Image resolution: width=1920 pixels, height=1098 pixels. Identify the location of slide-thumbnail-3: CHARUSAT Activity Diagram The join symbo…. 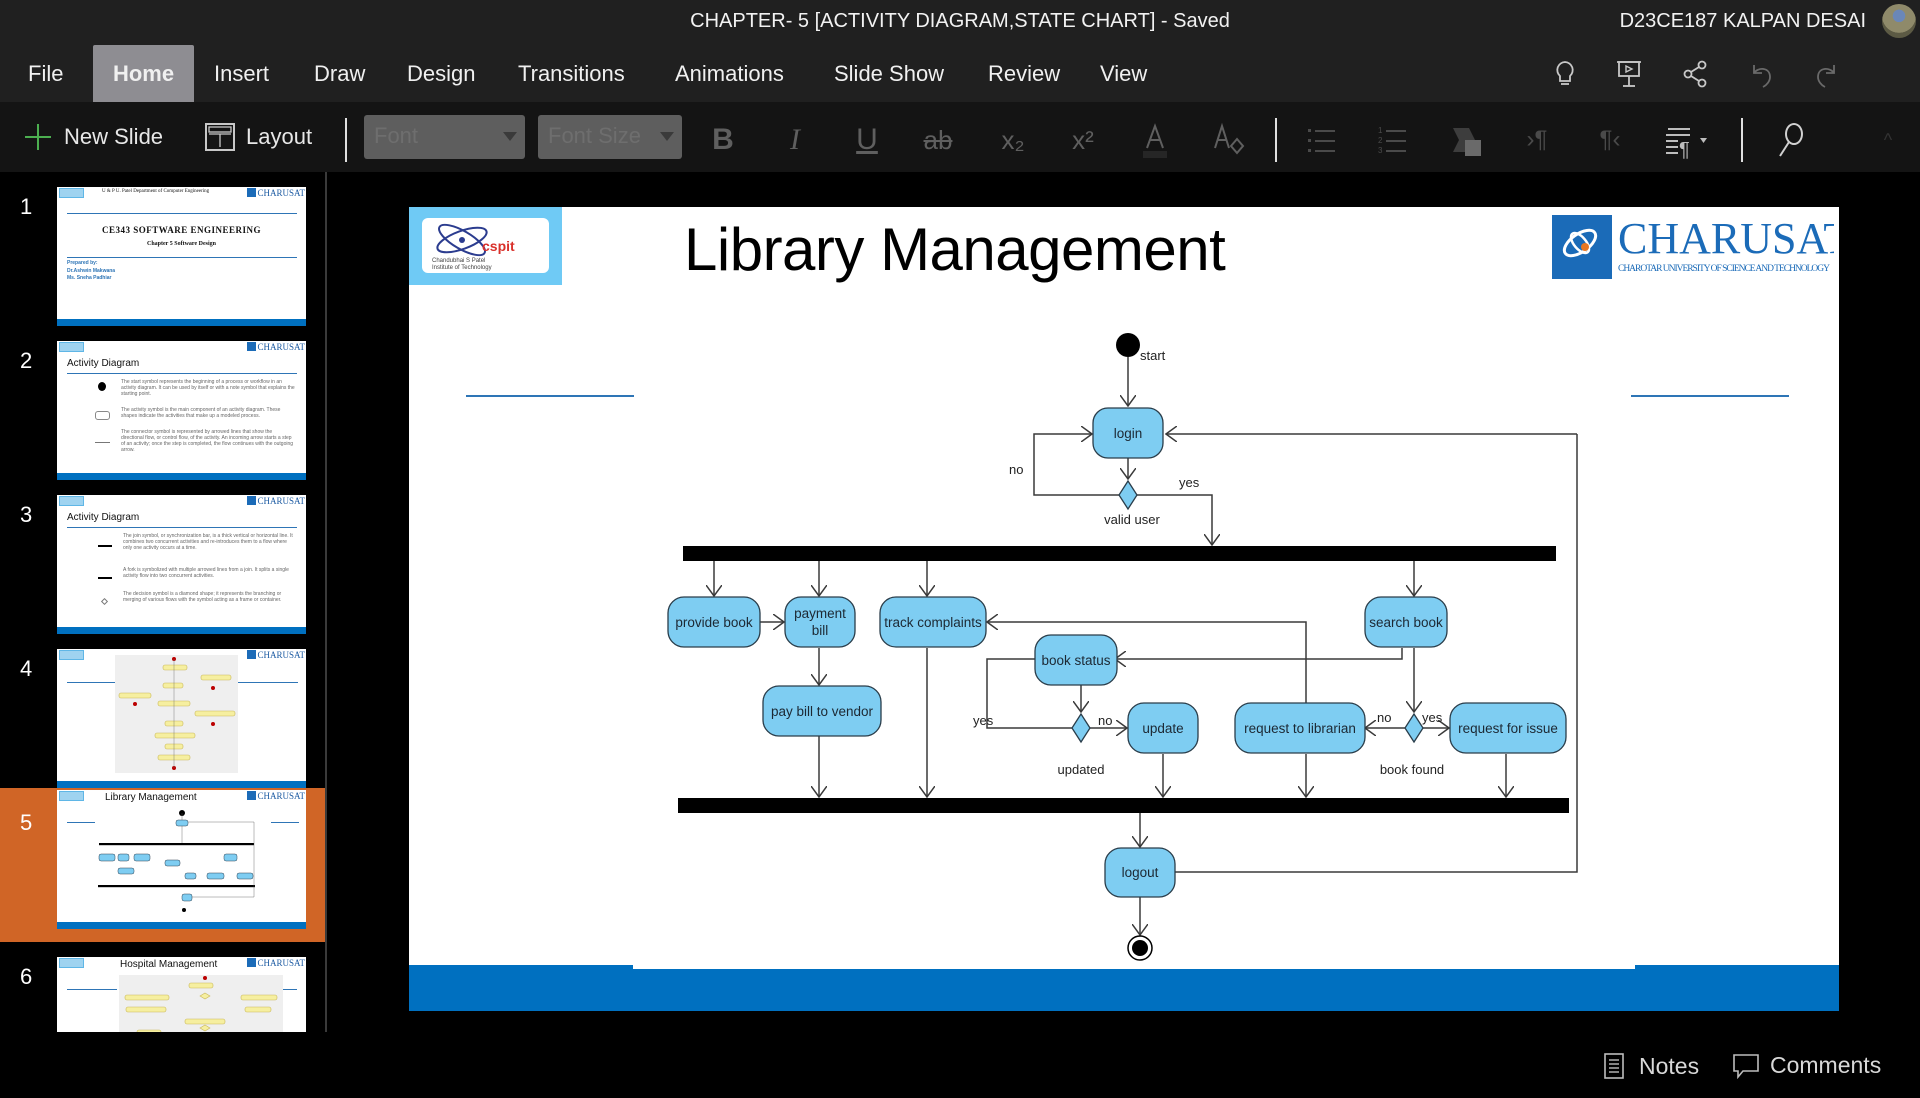
(181, 564).